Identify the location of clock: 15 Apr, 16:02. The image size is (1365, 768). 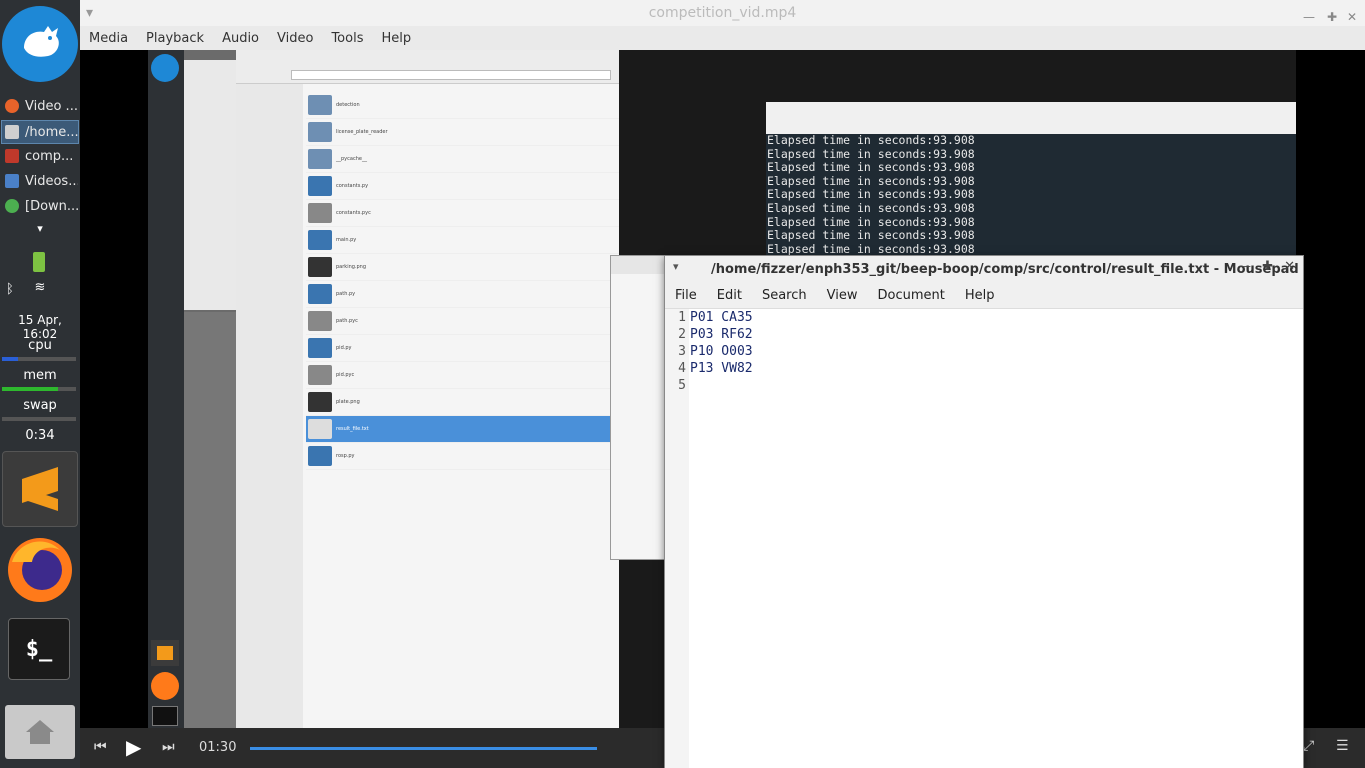
(40, 327).